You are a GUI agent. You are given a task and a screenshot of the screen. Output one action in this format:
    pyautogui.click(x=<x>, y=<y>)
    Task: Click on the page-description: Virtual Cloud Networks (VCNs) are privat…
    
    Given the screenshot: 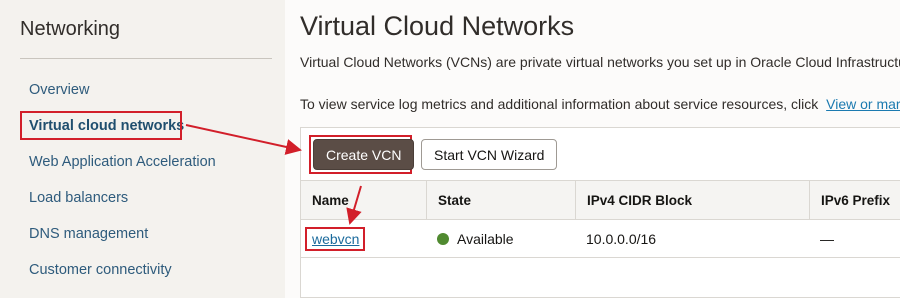 What is the action you would take?
    pyautogui.click(x=600, y=62)
    